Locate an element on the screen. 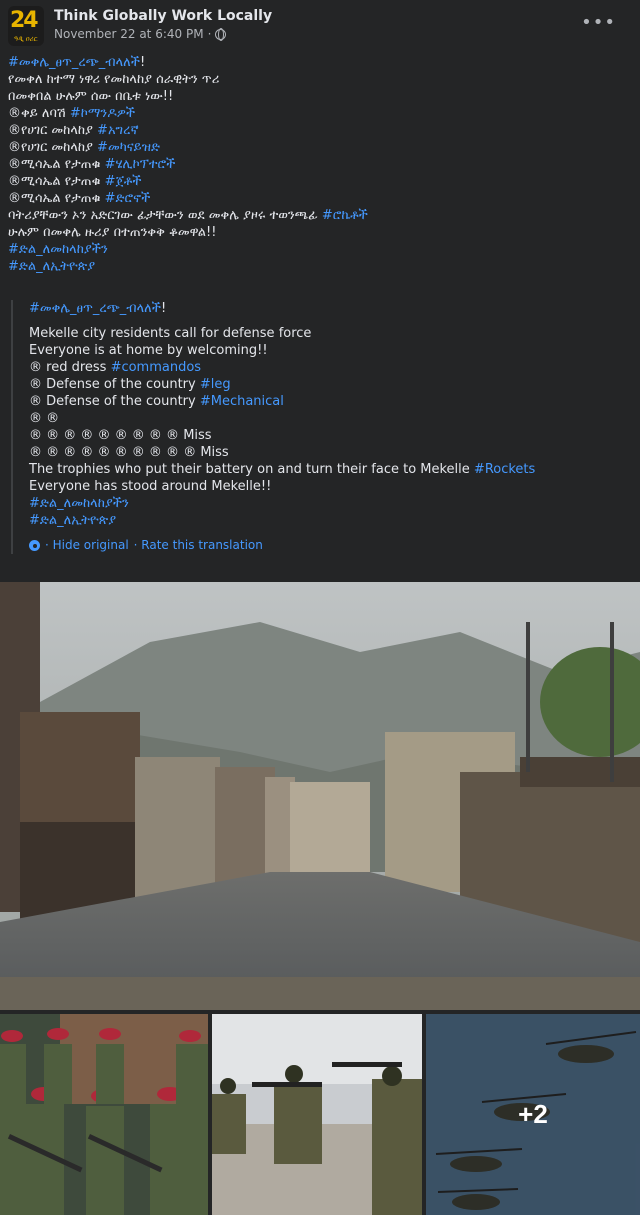  text-segment: በመቀበል ሁሉም ሰው በቤቱ ነው!! is located at coordinates (91, 96).